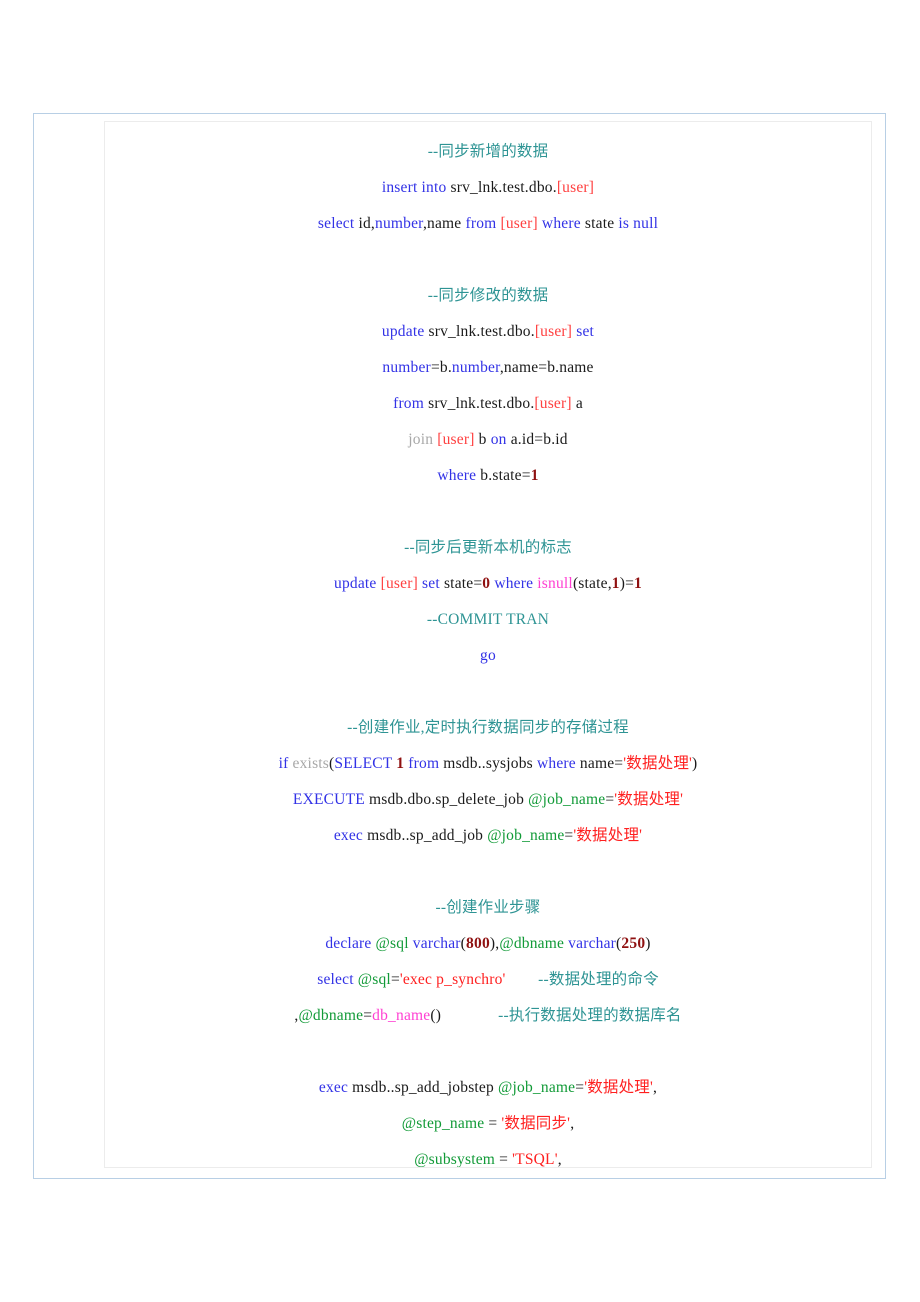 The width and height of the screenshot is (920, 1302). I want to click on code-token-keyword: if, so click(283, 763).